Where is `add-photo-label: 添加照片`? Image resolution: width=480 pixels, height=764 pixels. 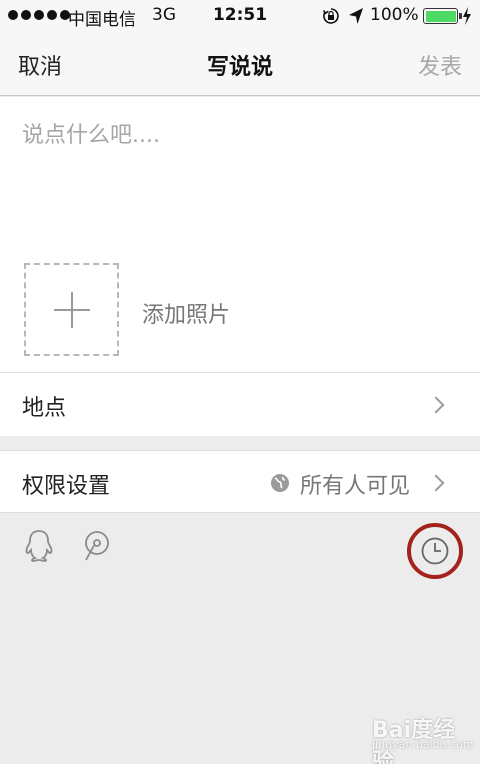 add-photo-label: 添加照片 is located at coordinates (186, 315).